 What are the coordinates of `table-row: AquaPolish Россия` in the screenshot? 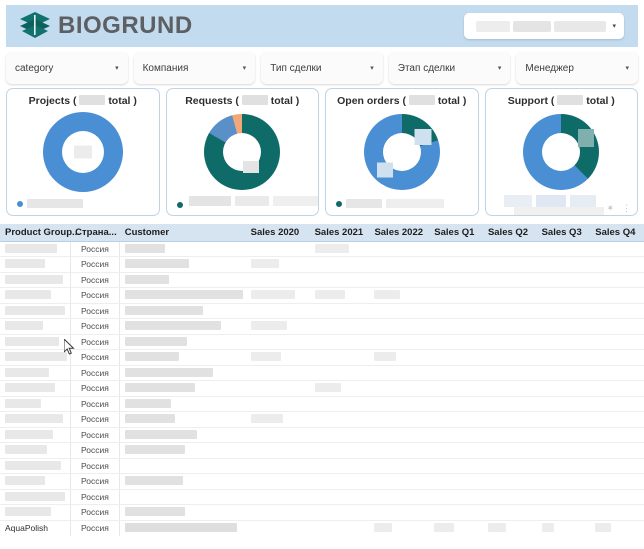 It's located at (322, 528).